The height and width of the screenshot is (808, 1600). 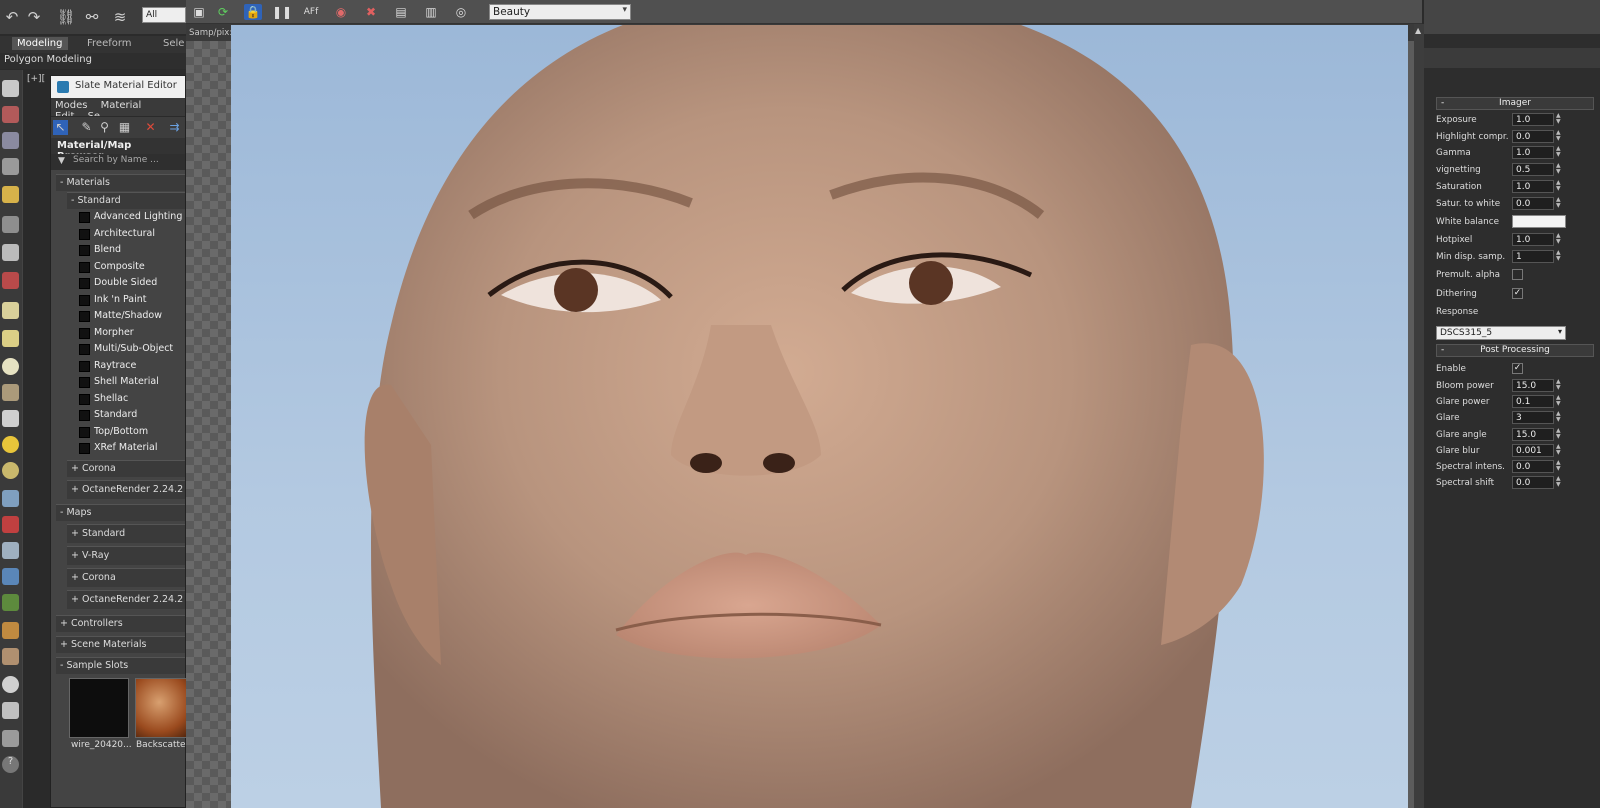 I want to click on pause-icon: ❚❚, so click(x=282, y=12).